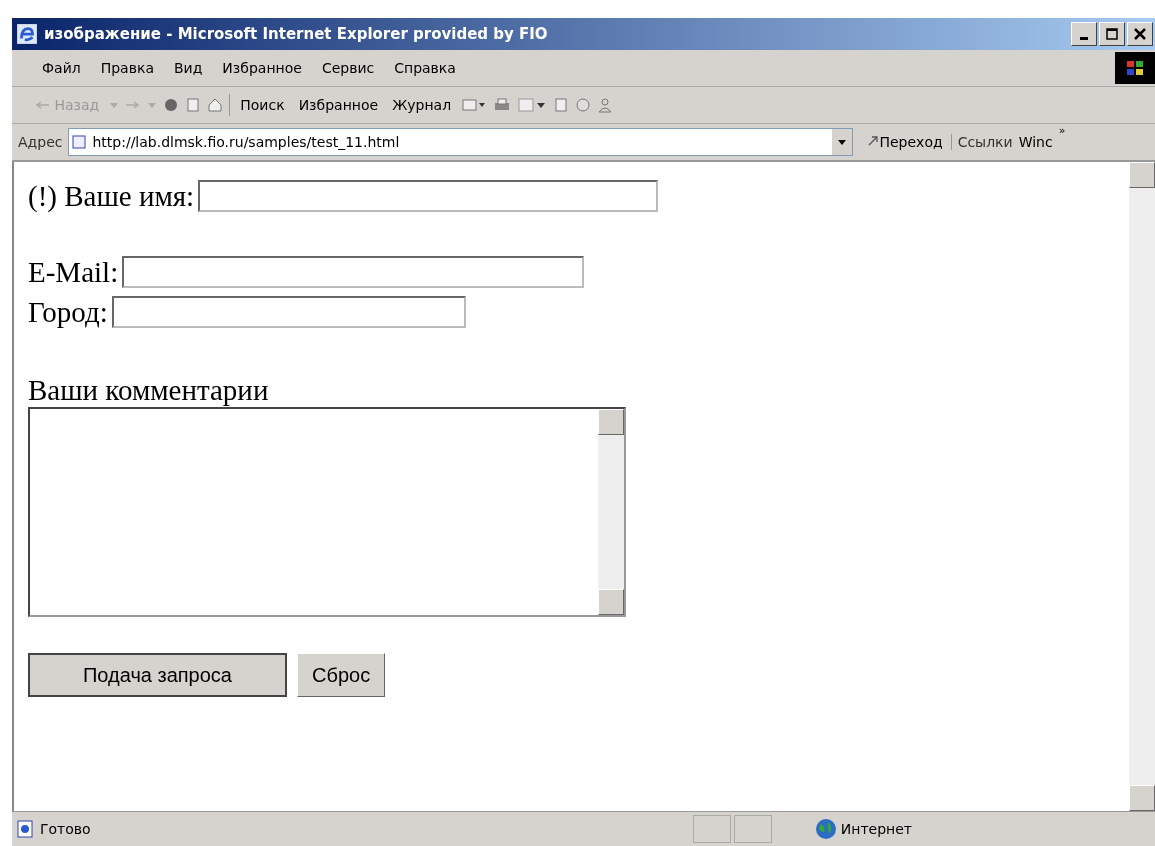  I want to click on close-icon, so click(1140, 34).